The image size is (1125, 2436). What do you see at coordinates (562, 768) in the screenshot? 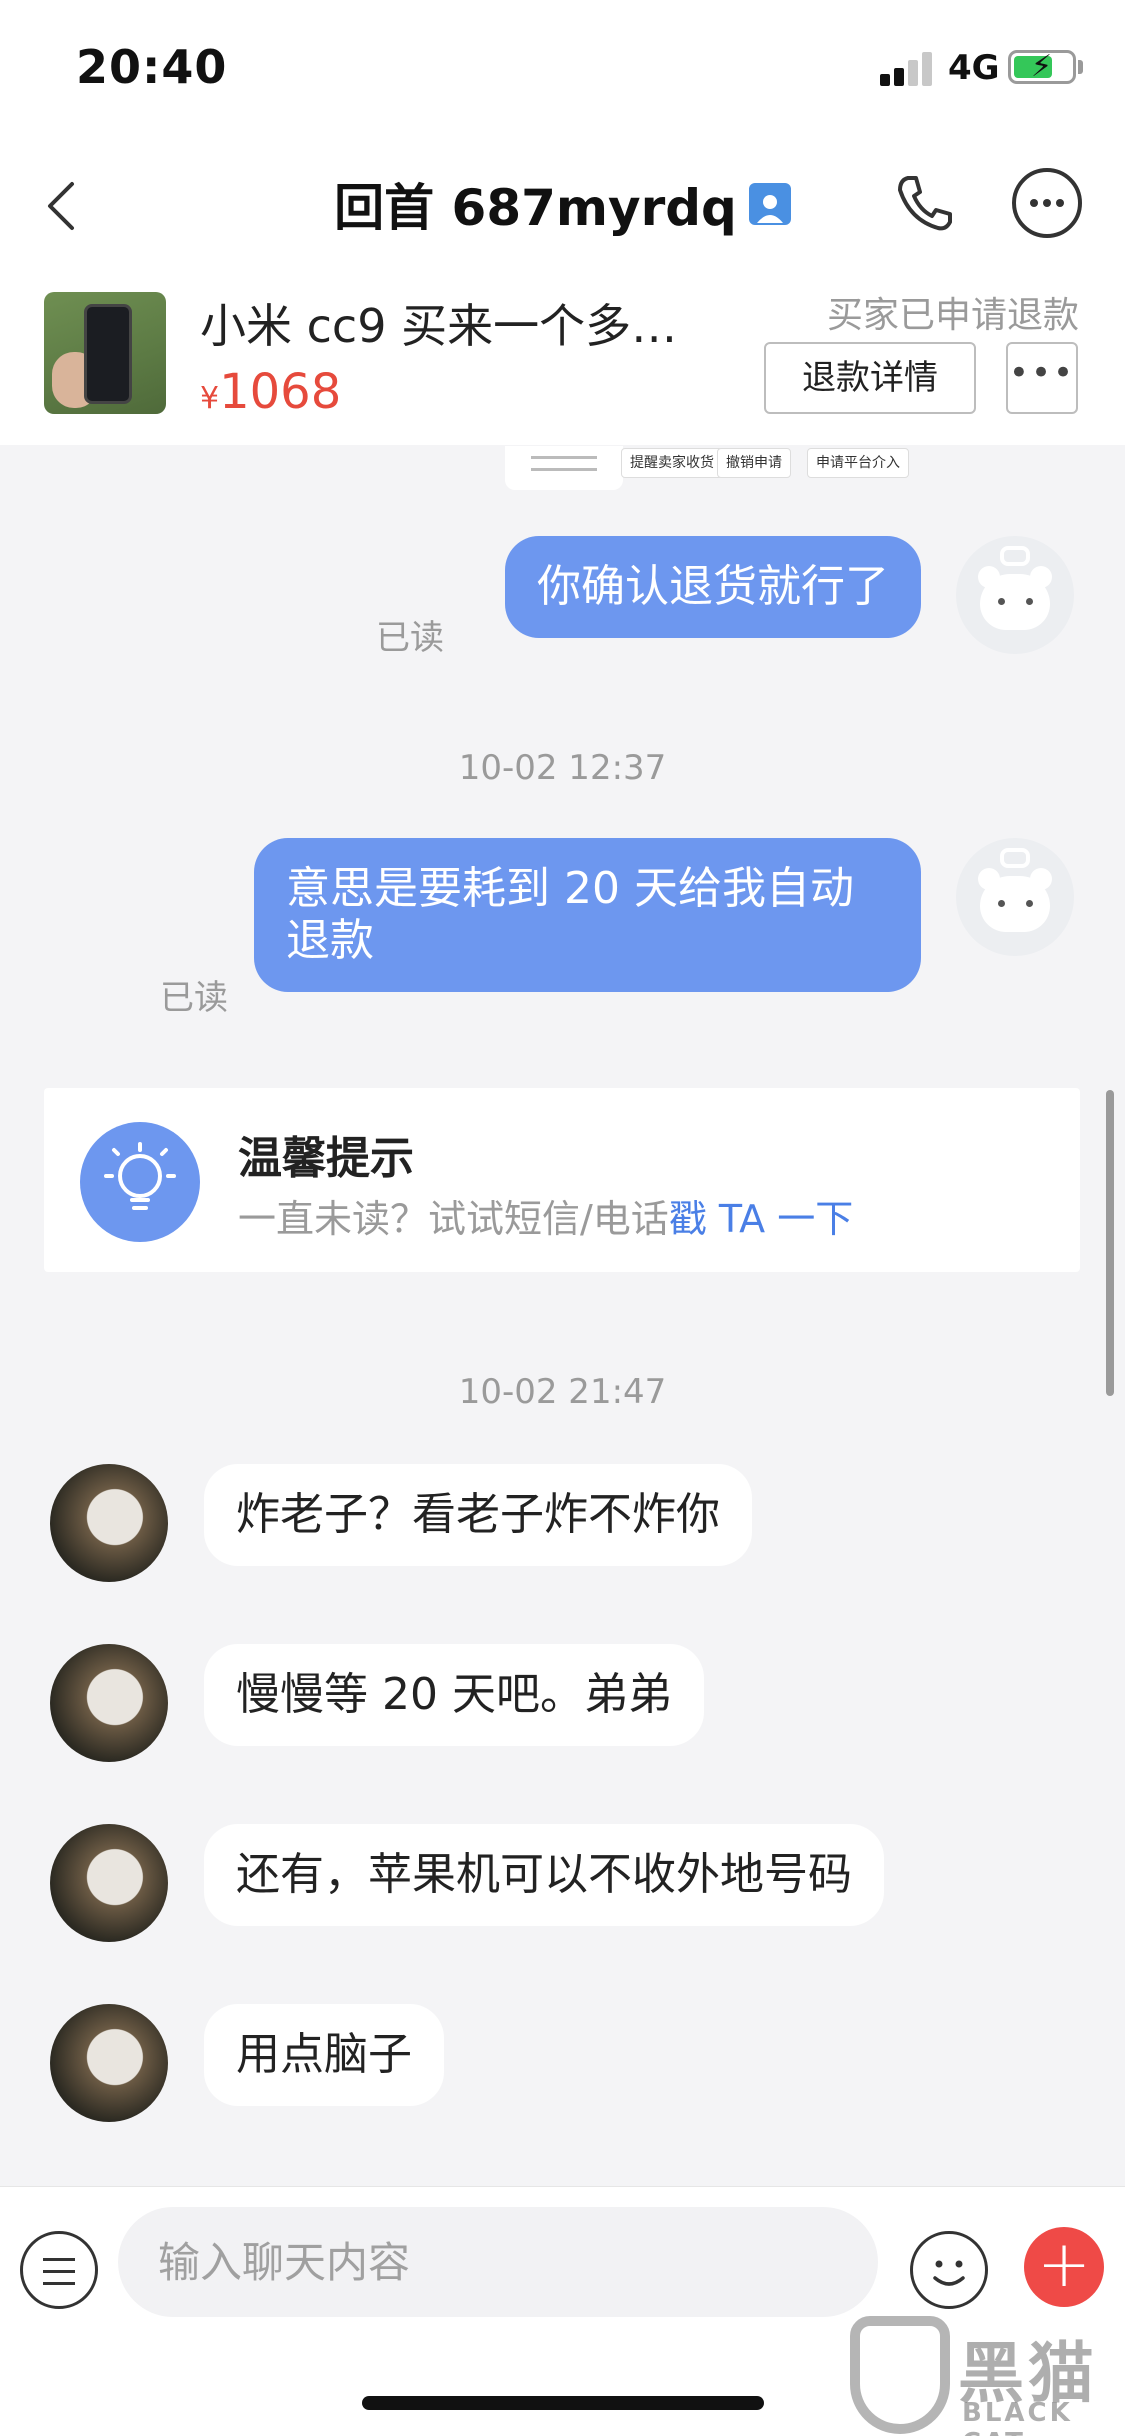
I see `message-timestamp: 10-02 12:37` at bounding box center [562, 768].